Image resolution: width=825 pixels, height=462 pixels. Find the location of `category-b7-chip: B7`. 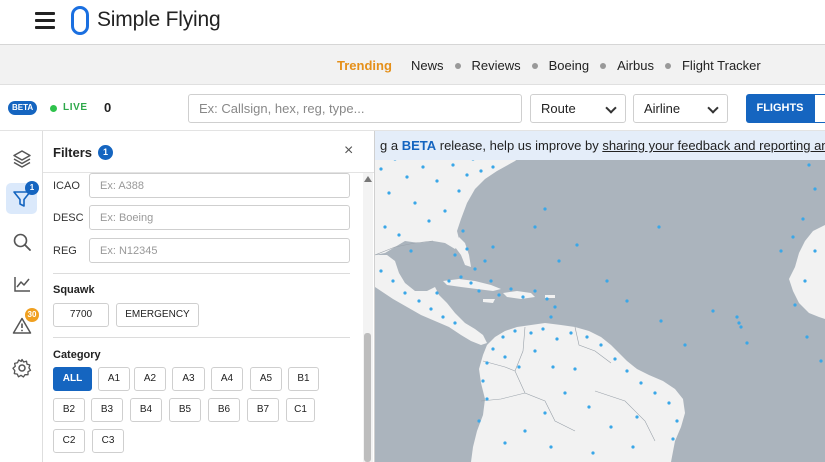

category-b7-chip: B7 is located at coordinates (263, 410).